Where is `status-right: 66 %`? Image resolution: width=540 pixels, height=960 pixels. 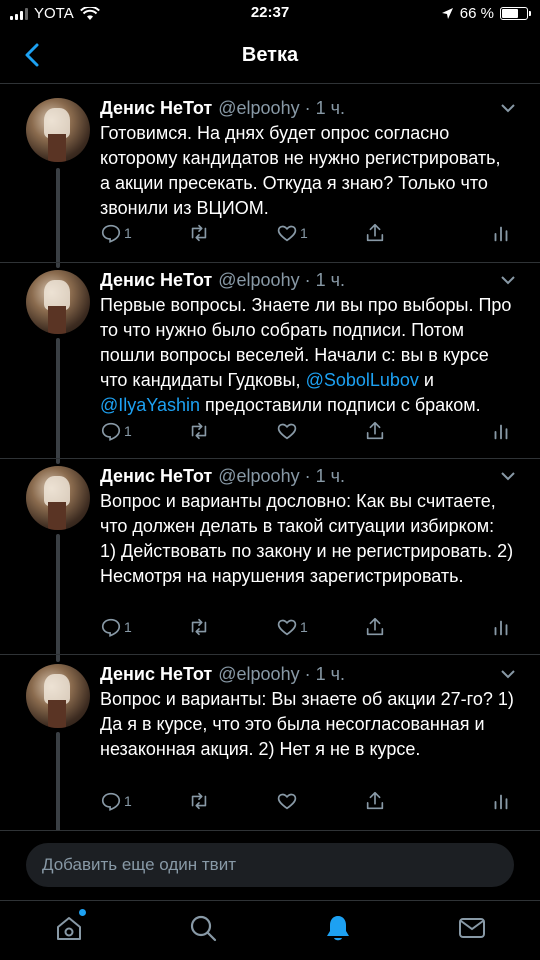
status-right: 66 % is located at coordinates (486, 13).